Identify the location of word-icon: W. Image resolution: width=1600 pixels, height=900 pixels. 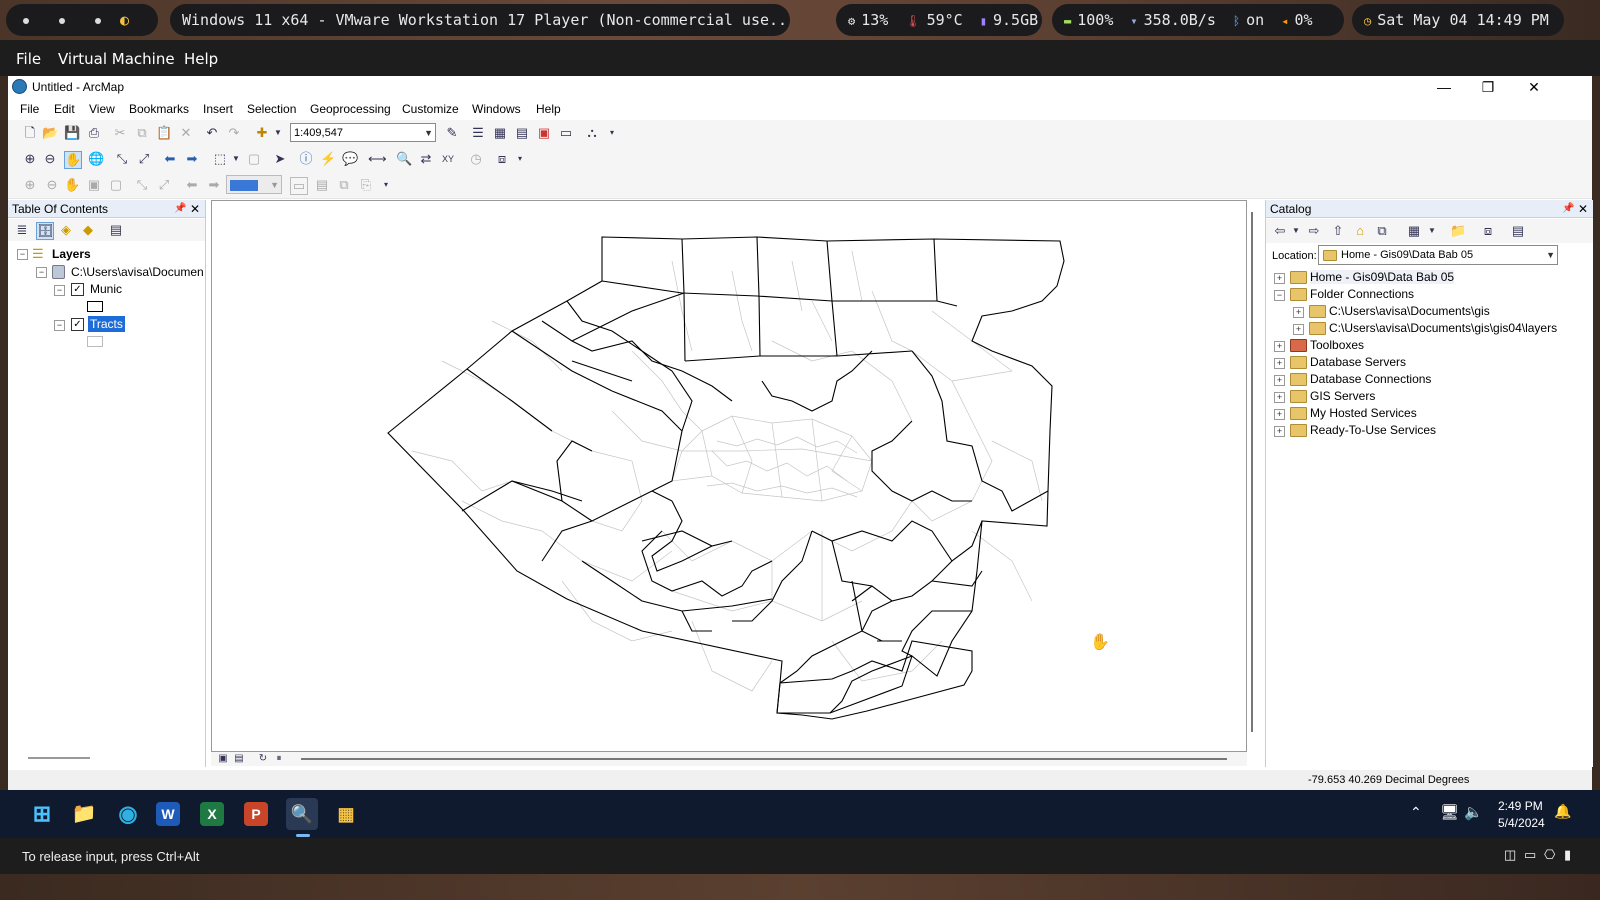
(168, 814).